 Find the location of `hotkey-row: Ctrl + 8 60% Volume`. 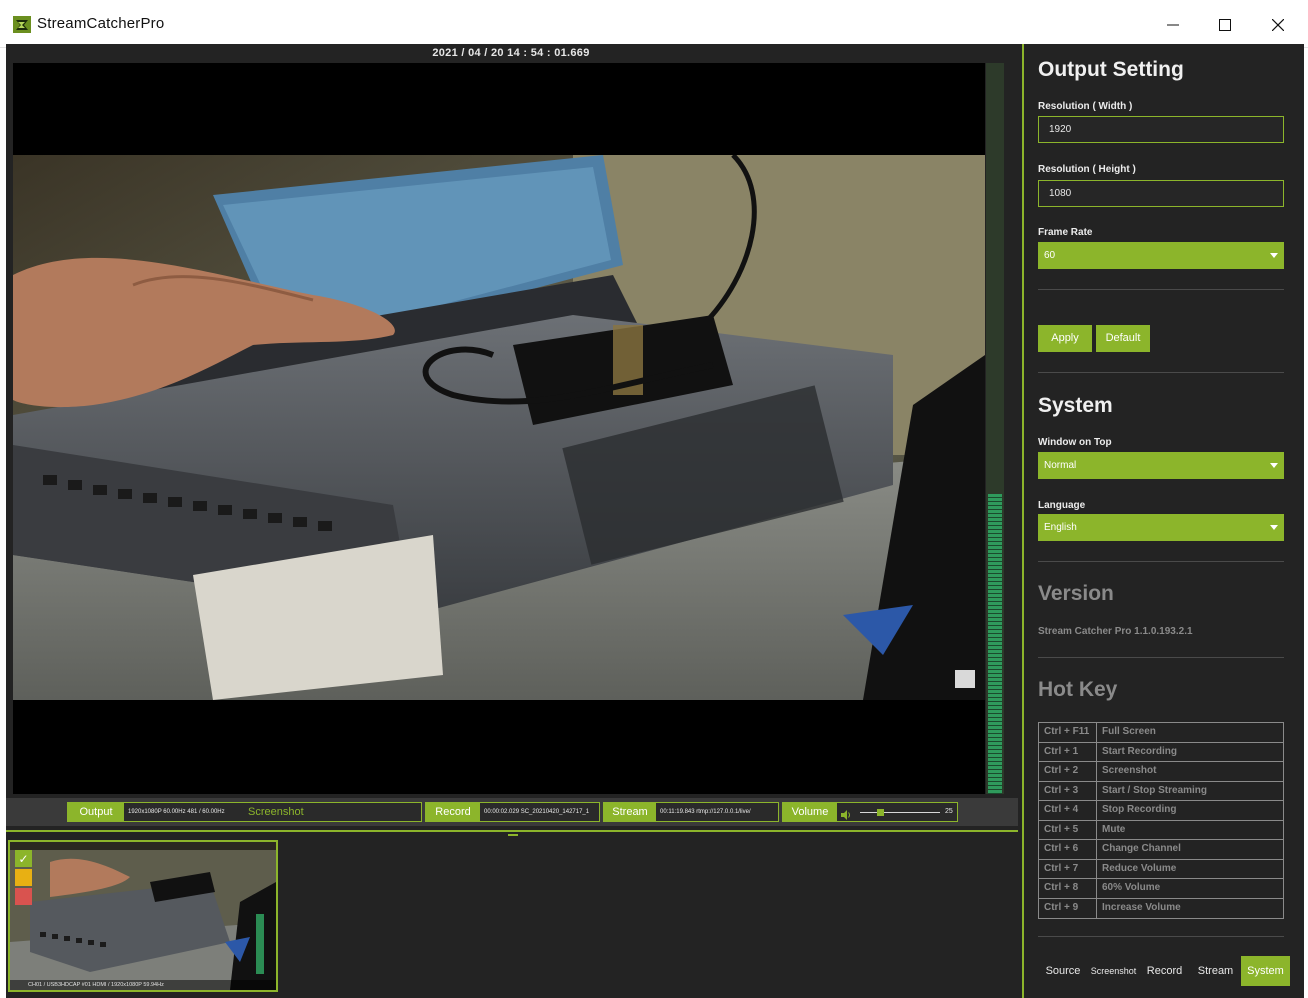

hotkey-row: Ctrl + 8 60% Volume is located at coordinates (1161, 889).